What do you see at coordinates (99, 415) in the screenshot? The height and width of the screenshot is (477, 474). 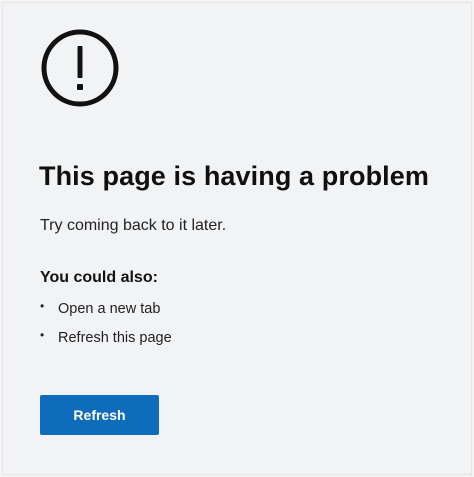 I see `refresh-button: Refresh` at bounding box center [99, 415].